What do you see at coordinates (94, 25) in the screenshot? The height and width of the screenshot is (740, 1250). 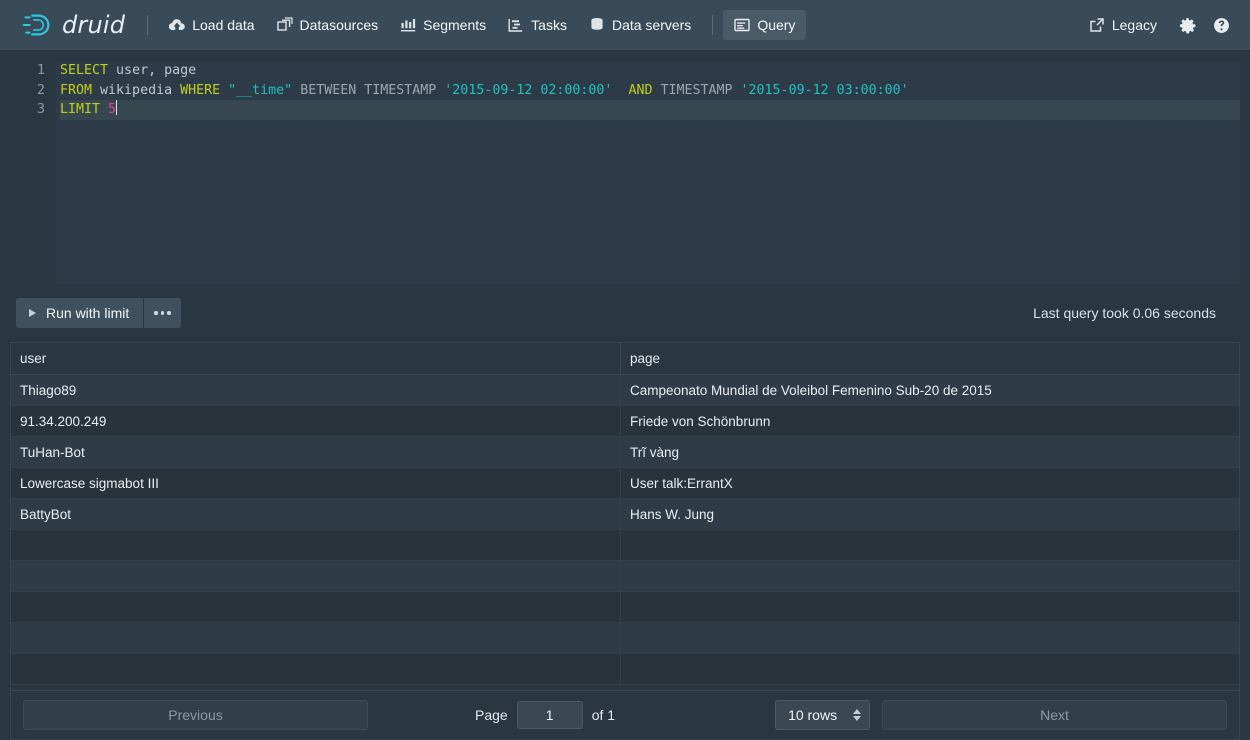 I see `brand-name: druid` at bounding box center [94, 25].